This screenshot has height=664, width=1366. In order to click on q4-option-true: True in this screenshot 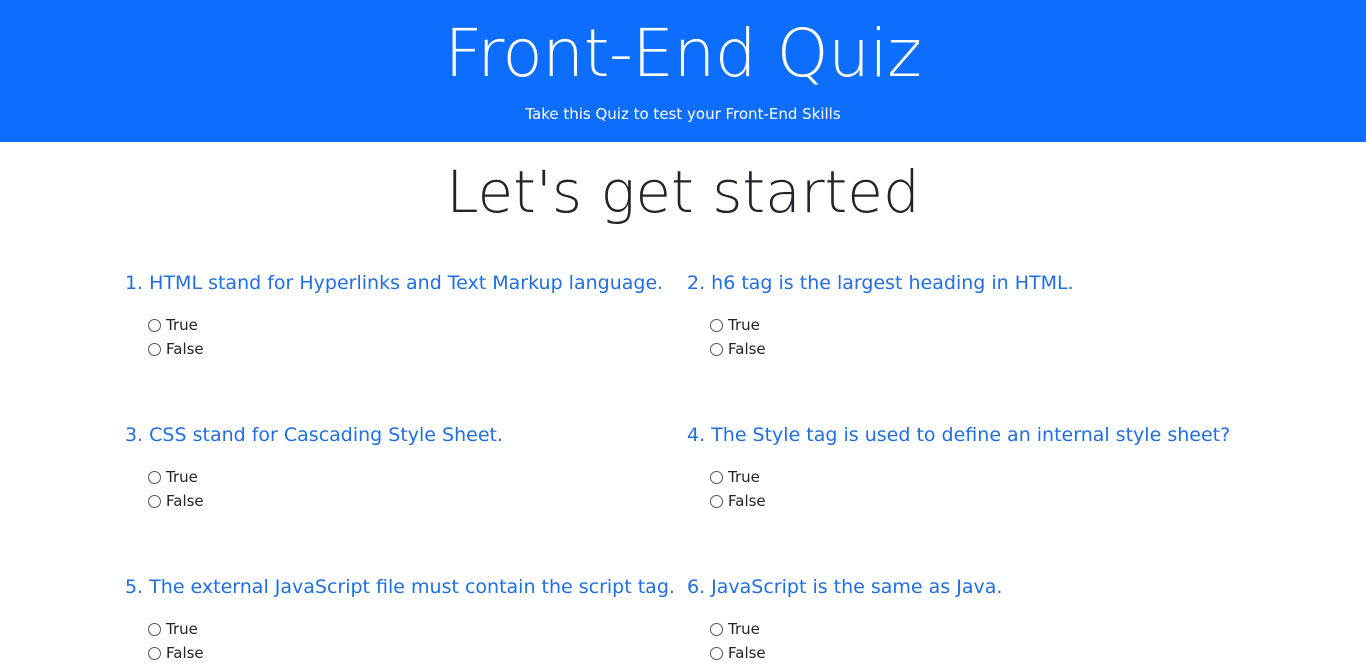, I will do `click(735, 477)`.